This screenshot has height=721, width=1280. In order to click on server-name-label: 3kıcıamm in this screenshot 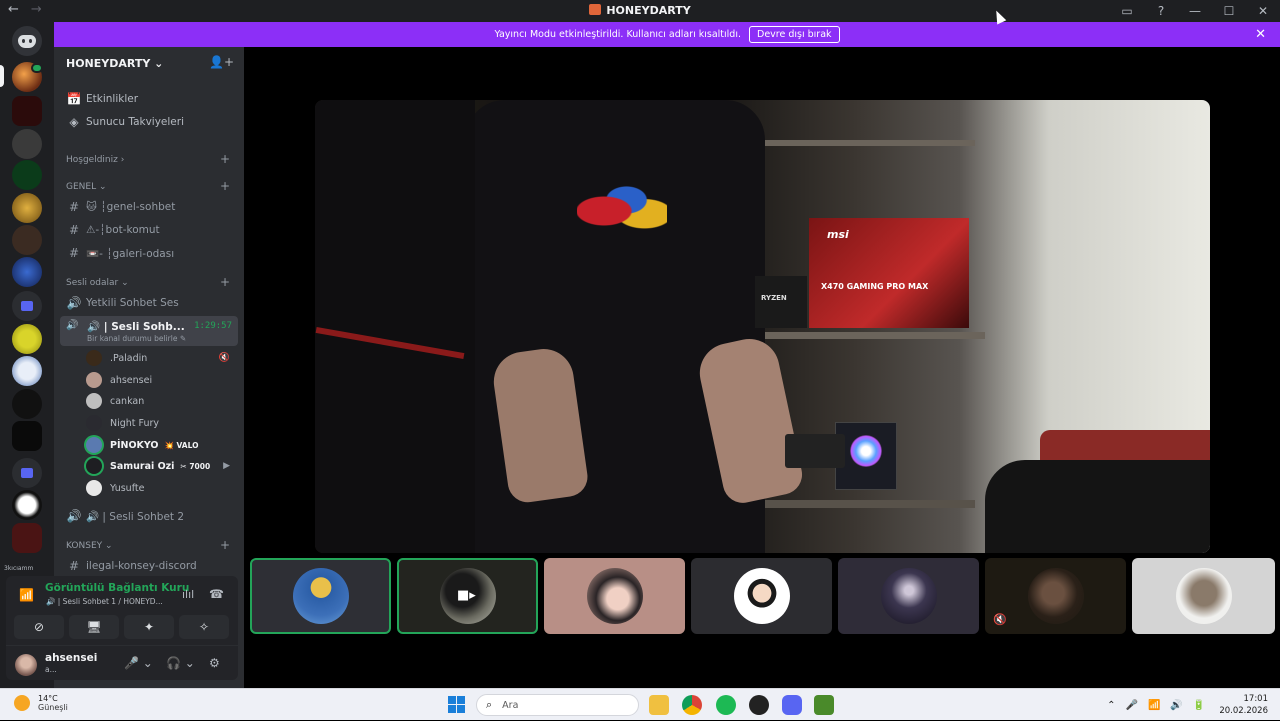, I will do `click(19, 568)`.